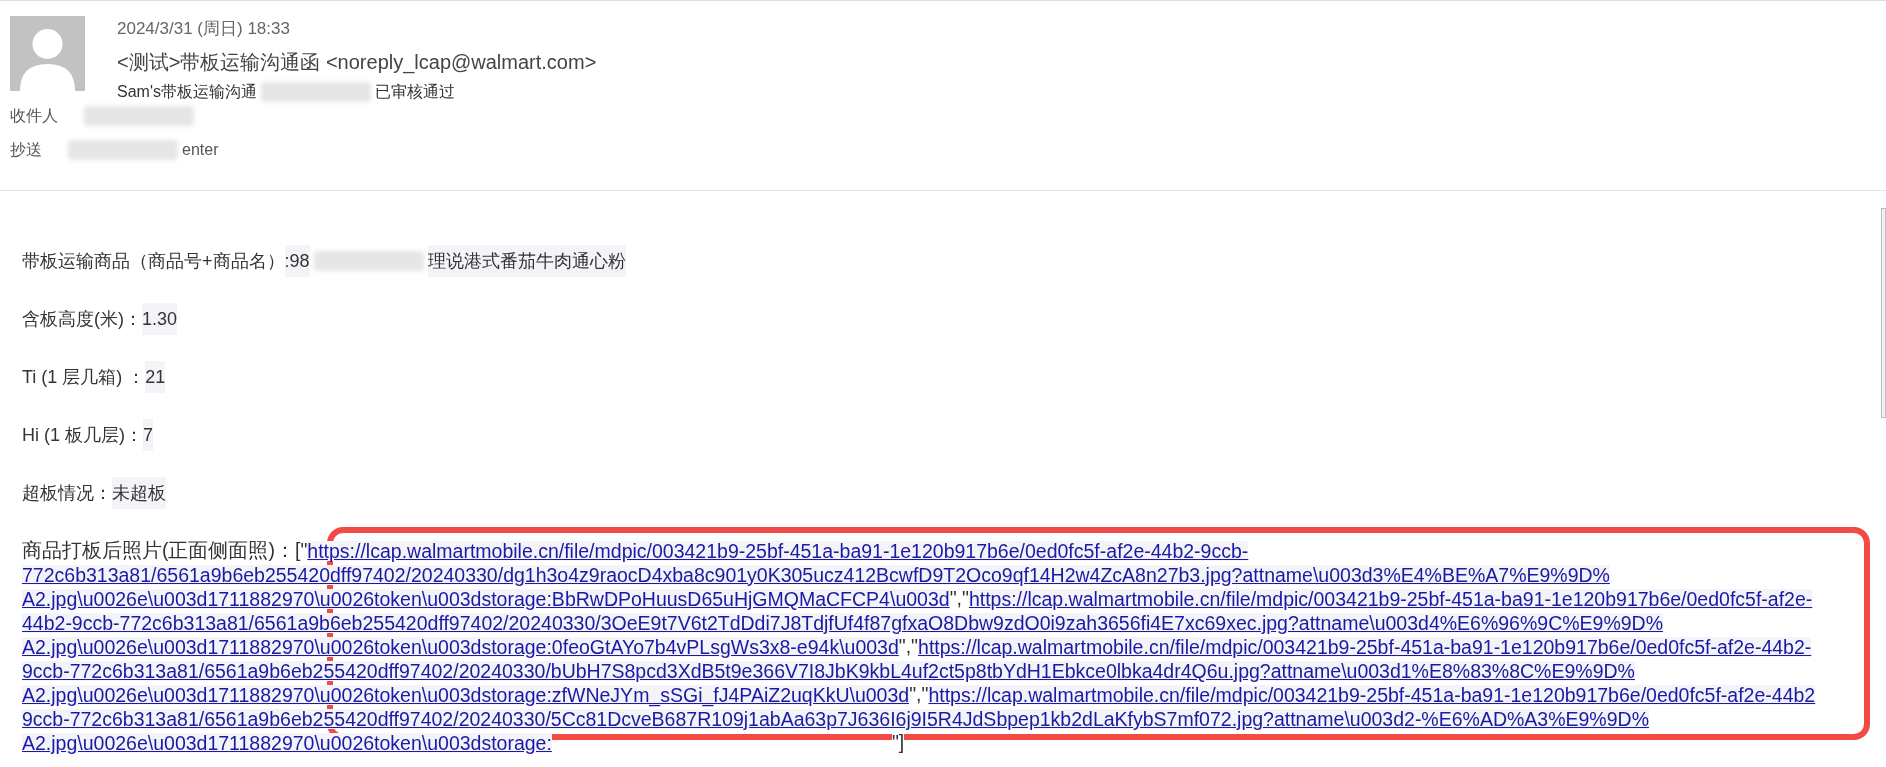  Describe the element at coordinates (26, 150) in the screenshot. I see `recipient-label: 抄送` at that location.